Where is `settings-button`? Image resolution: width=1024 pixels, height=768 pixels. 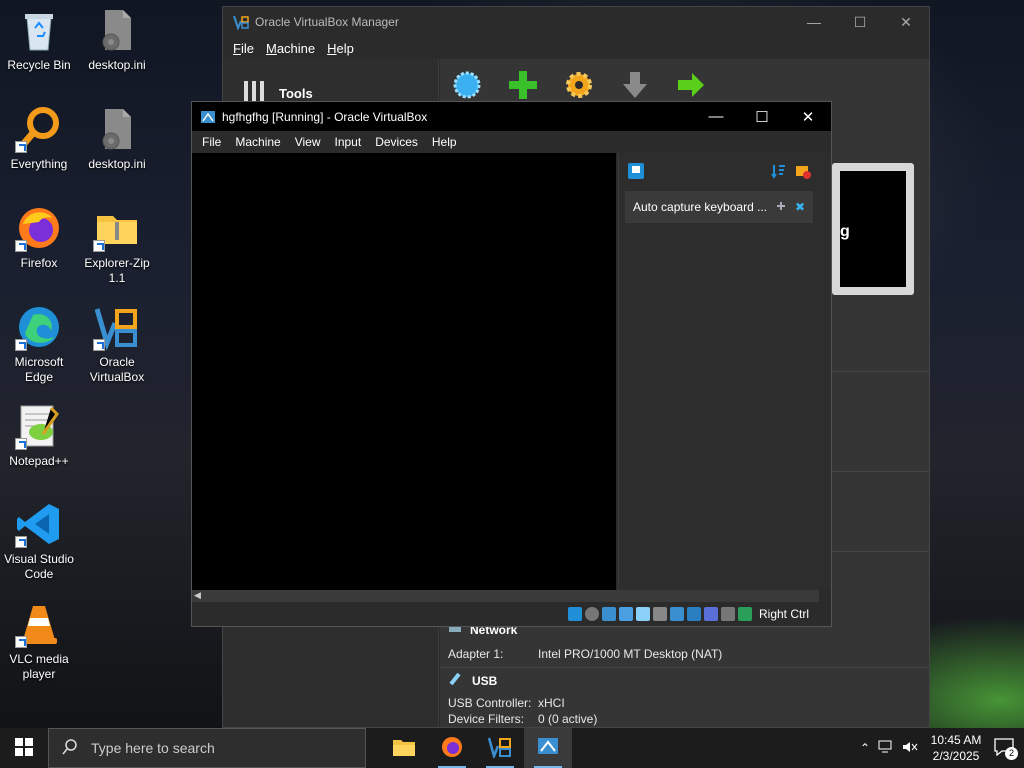 settings-button is located at coordinates (579, 86).